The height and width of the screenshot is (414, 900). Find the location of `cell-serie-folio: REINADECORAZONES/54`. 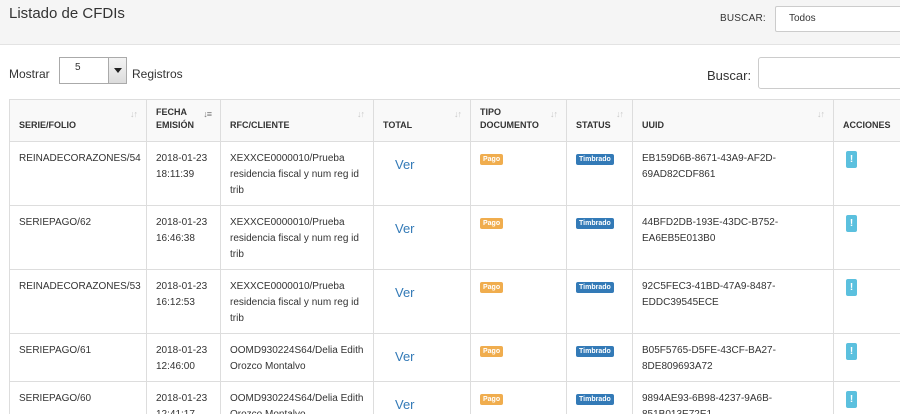

cell-serie-folio: REINADECORAZONES/54 is located at coordinates (78, 173).